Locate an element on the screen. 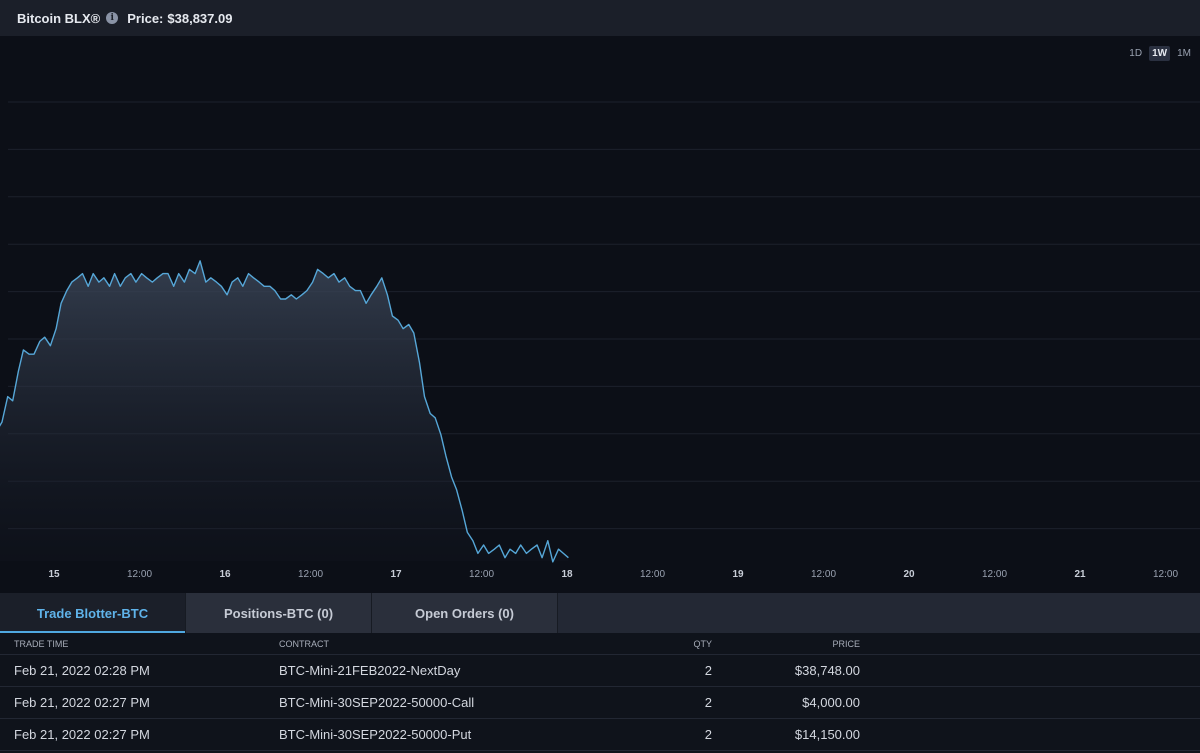  instrument-title: Bitcoin BLX® is located at coordinates (59, 18).